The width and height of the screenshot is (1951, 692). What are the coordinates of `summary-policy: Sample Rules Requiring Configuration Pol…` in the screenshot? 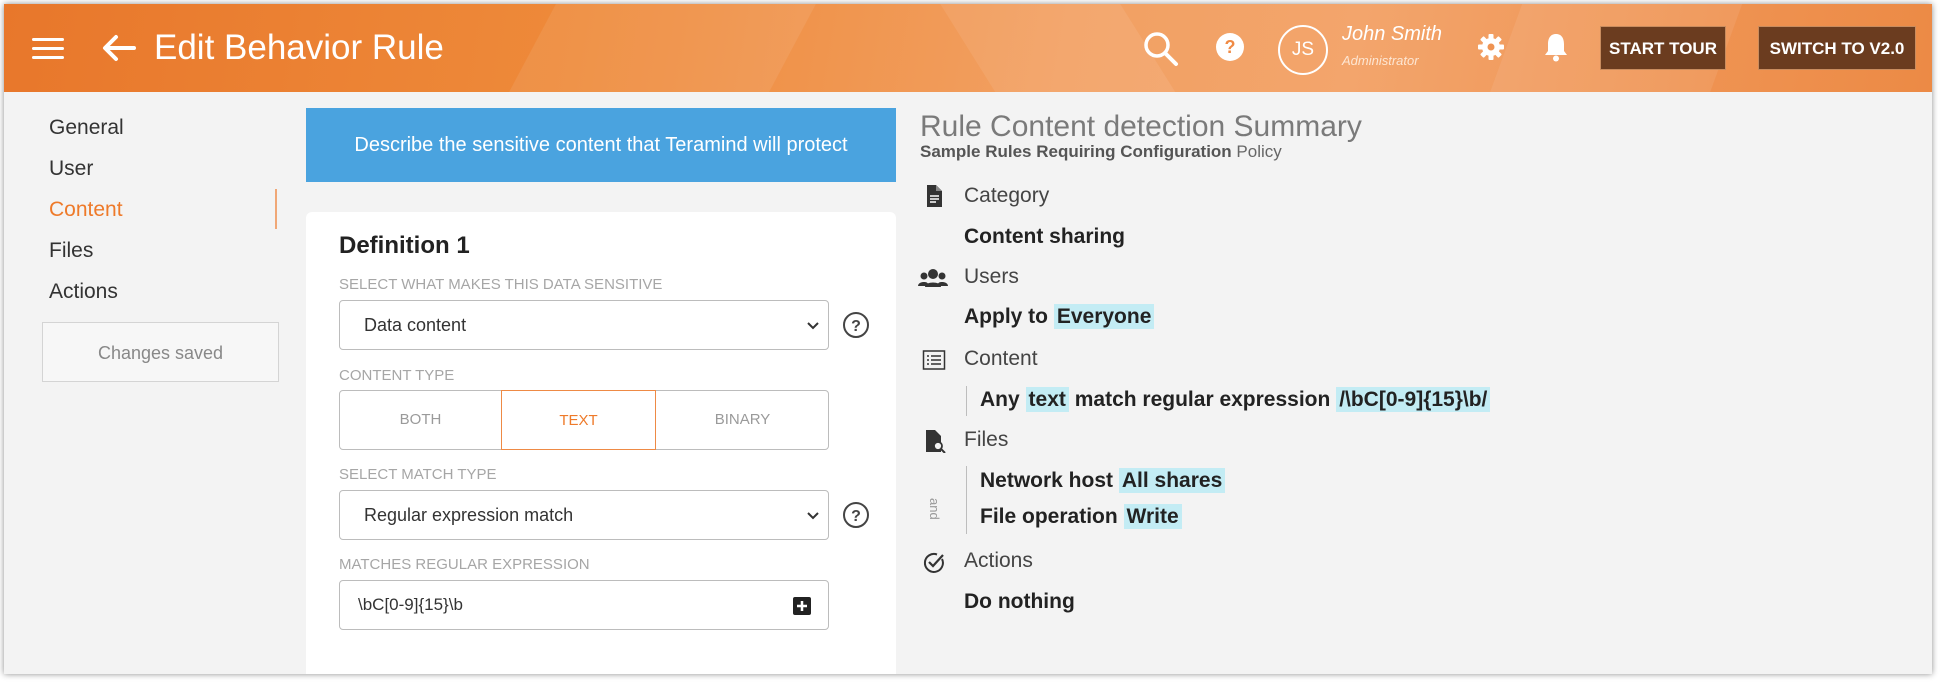 It's located at (1101, 152).